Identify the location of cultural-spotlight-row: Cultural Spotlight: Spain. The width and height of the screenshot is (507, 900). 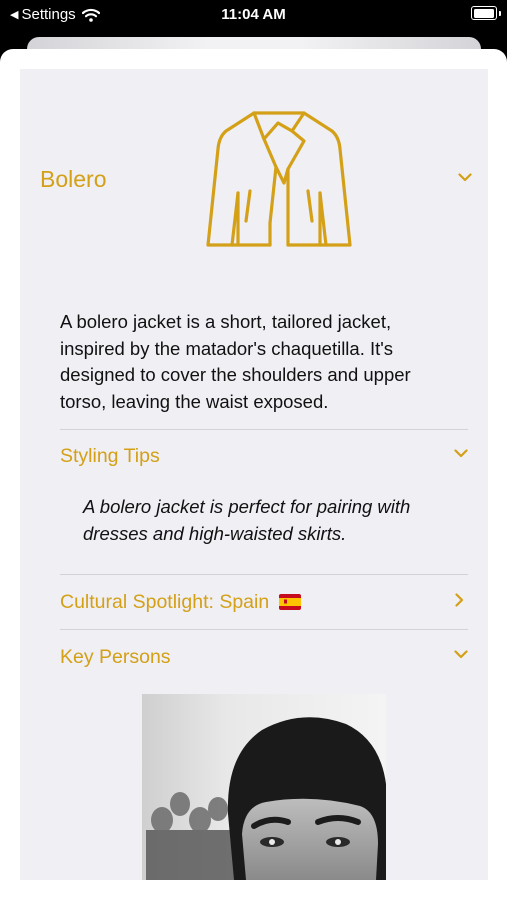
(264, 602).